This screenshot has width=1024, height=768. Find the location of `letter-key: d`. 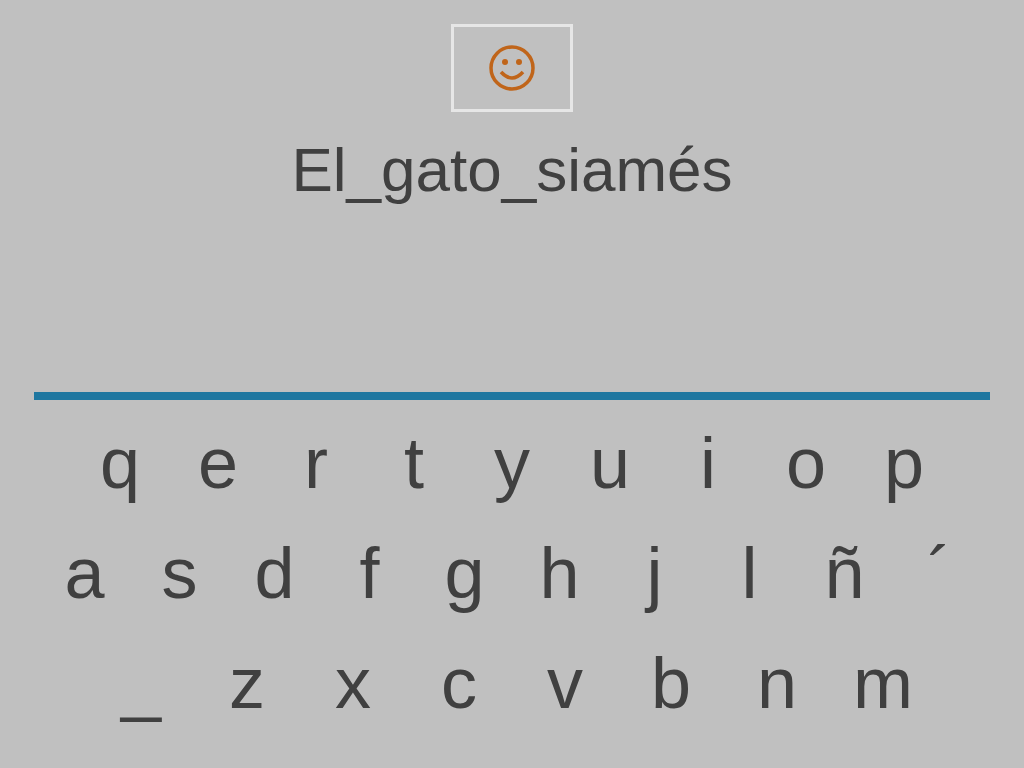

letter-key: d is located at coordinates (274, 573).